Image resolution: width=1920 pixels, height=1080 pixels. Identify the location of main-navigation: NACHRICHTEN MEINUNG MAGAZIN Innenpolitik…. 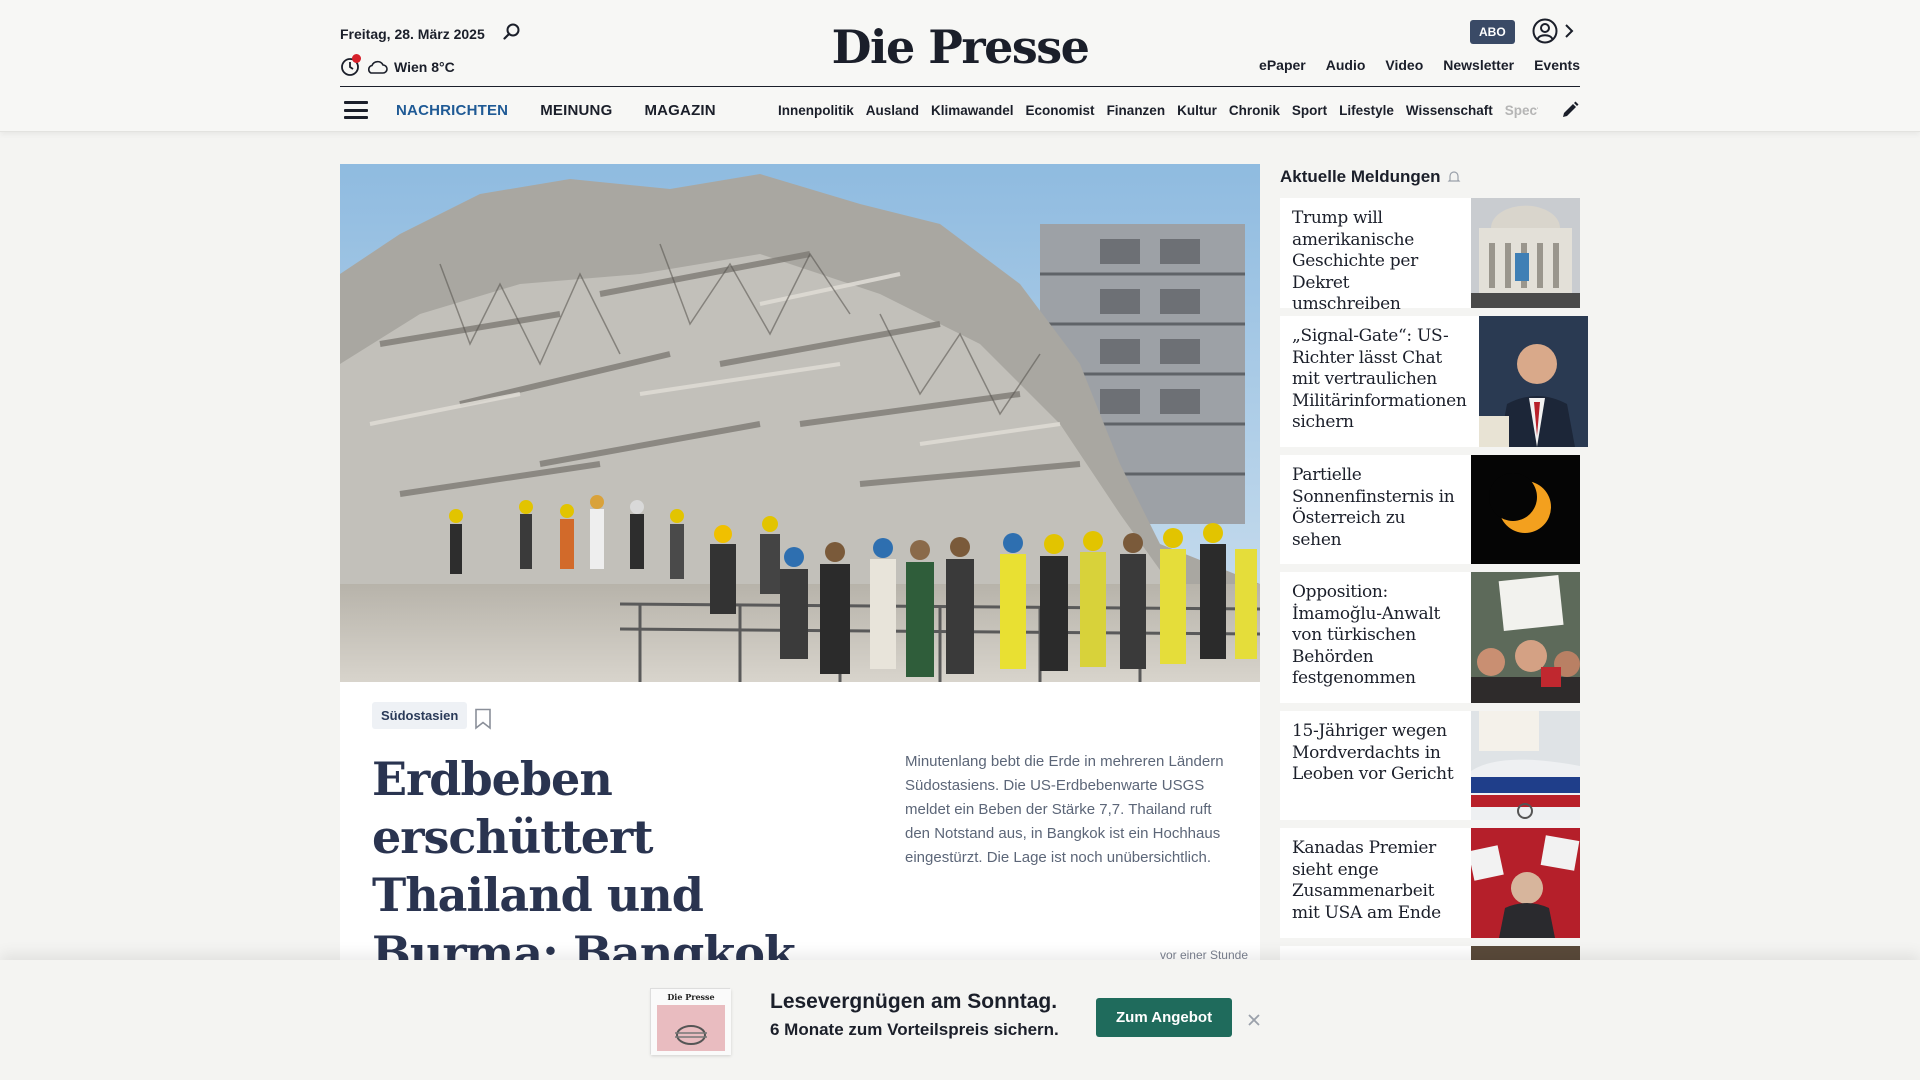
(960, 110).